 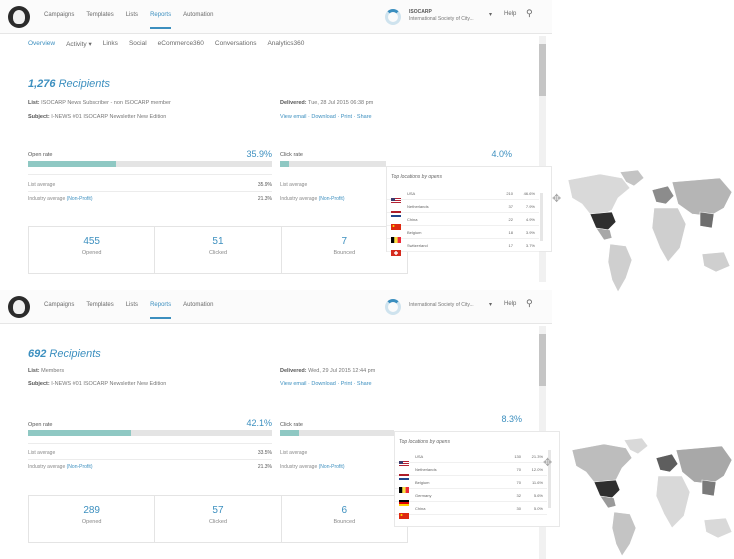 What do you see at coordinates (290, 433) in the screenshot?
I see `click-rate-fill` at bounding box center [290, 433].